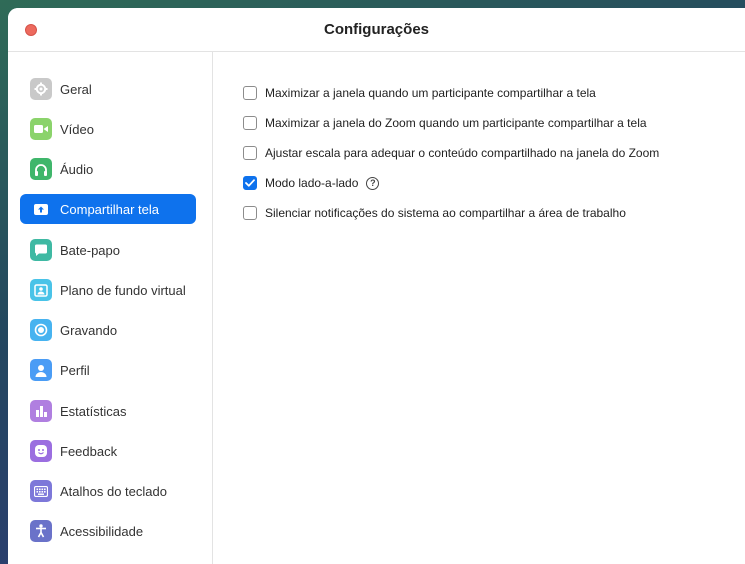 The height and width of the screenshot is (564, 745). Describe the element at coordinates (89, 451) in the screenshot. I see `sidebar-item-label: Feedback` at that location.